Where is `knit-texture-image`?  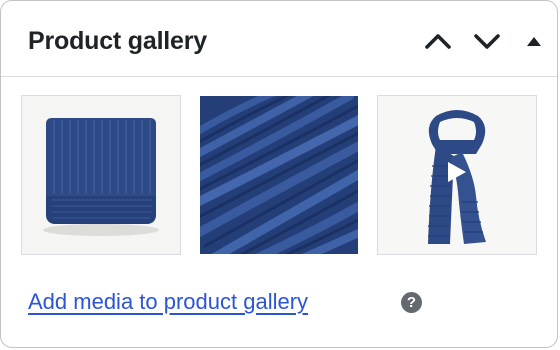
knit-texture-image is located at coordinates (279, 175).